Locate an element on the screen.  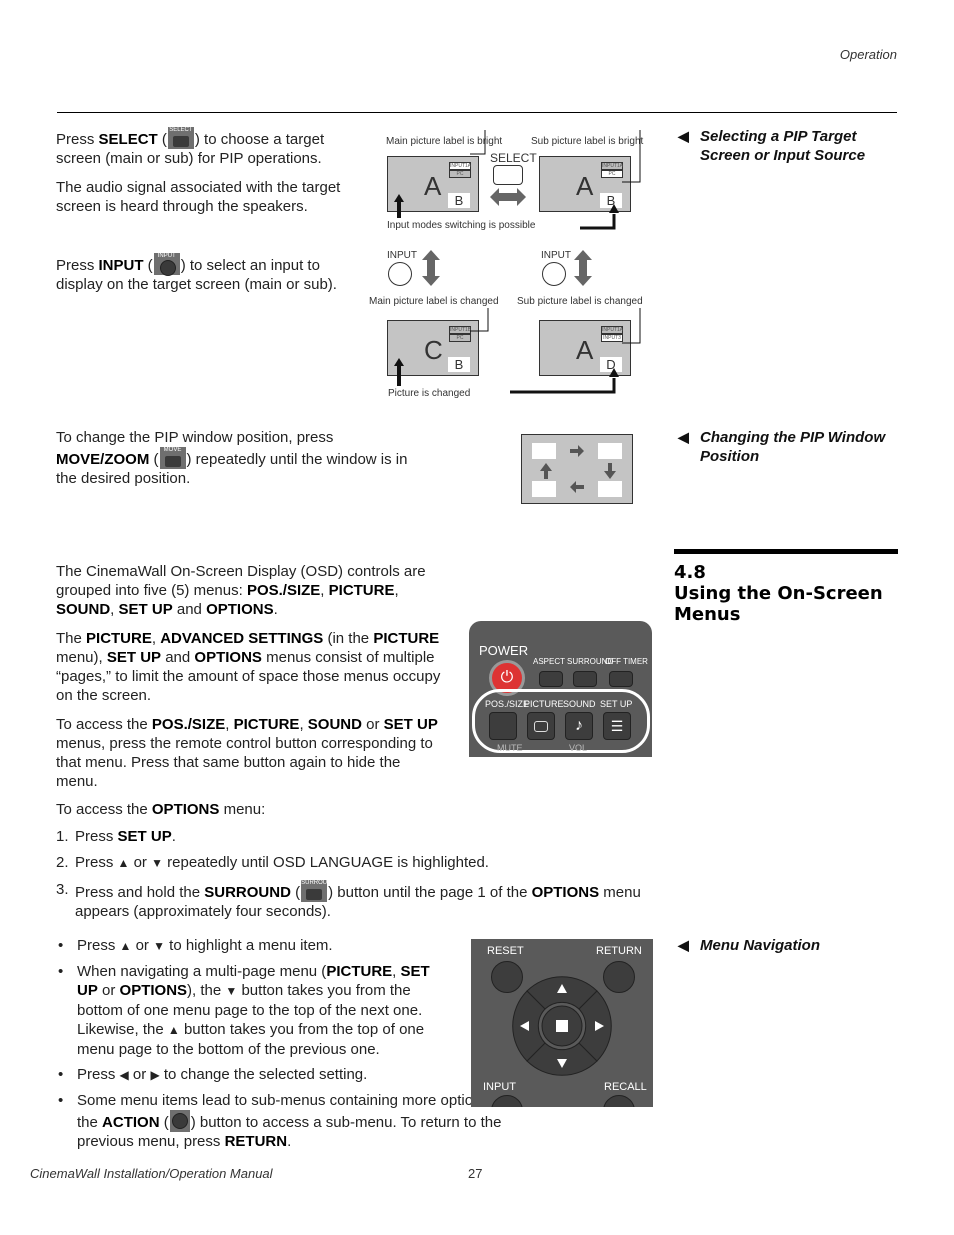
step-number: 2. is located at coordinates (62, 862).